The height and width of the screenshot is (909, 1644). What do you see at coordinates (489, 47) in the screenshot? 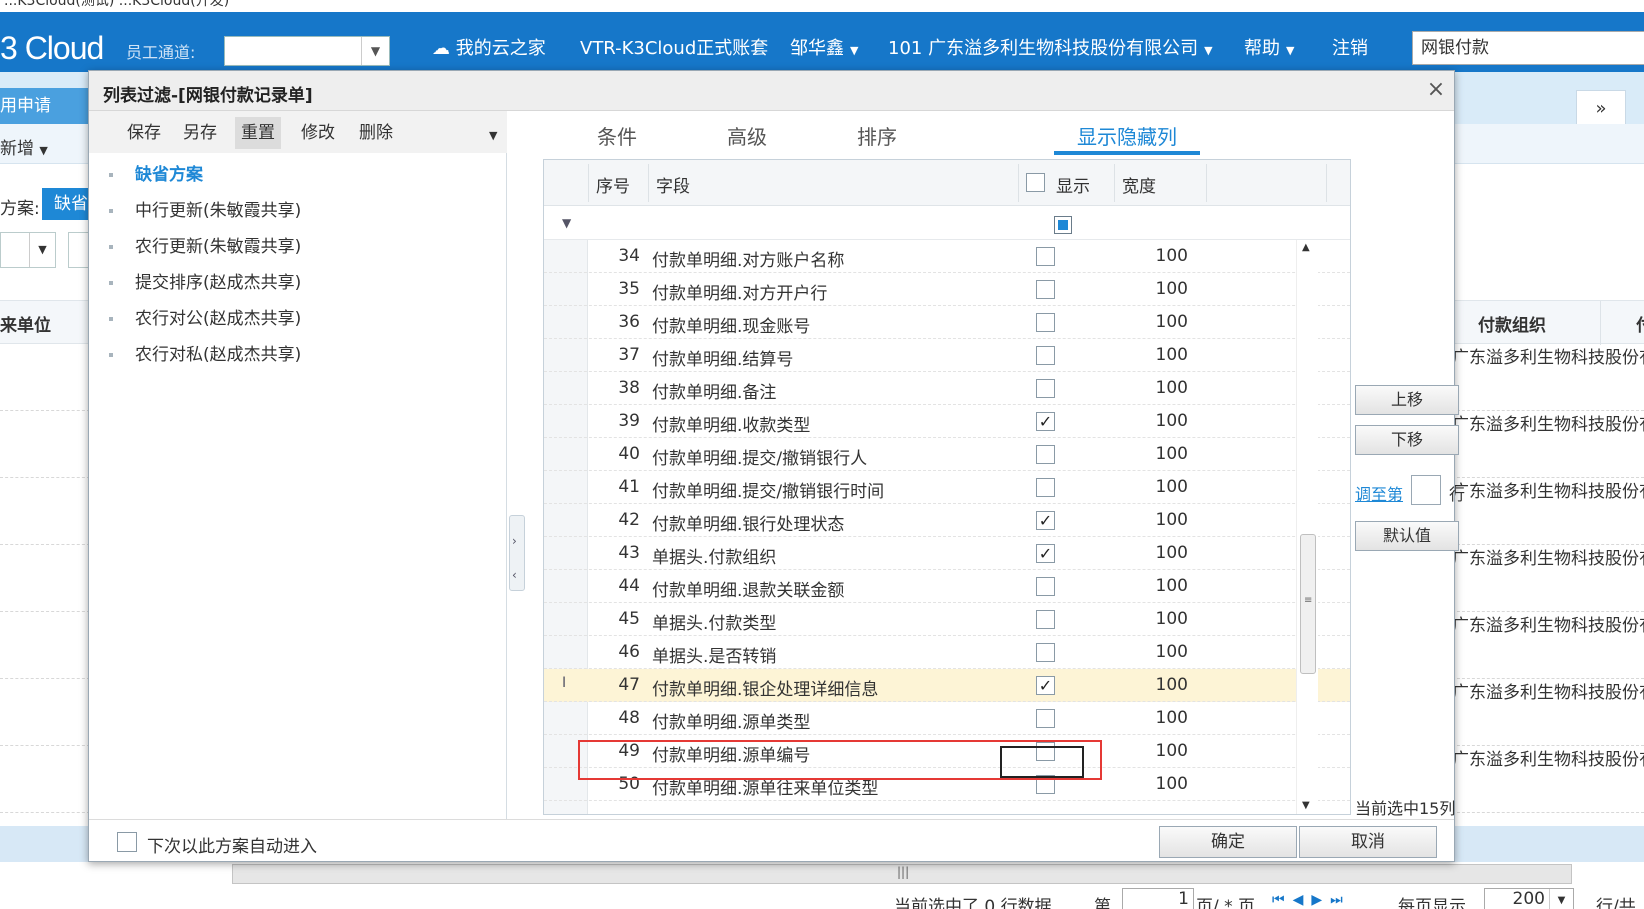
I see `my-cloud-home-link: ☁ 我的云之家` at bounding box center [489, 47].